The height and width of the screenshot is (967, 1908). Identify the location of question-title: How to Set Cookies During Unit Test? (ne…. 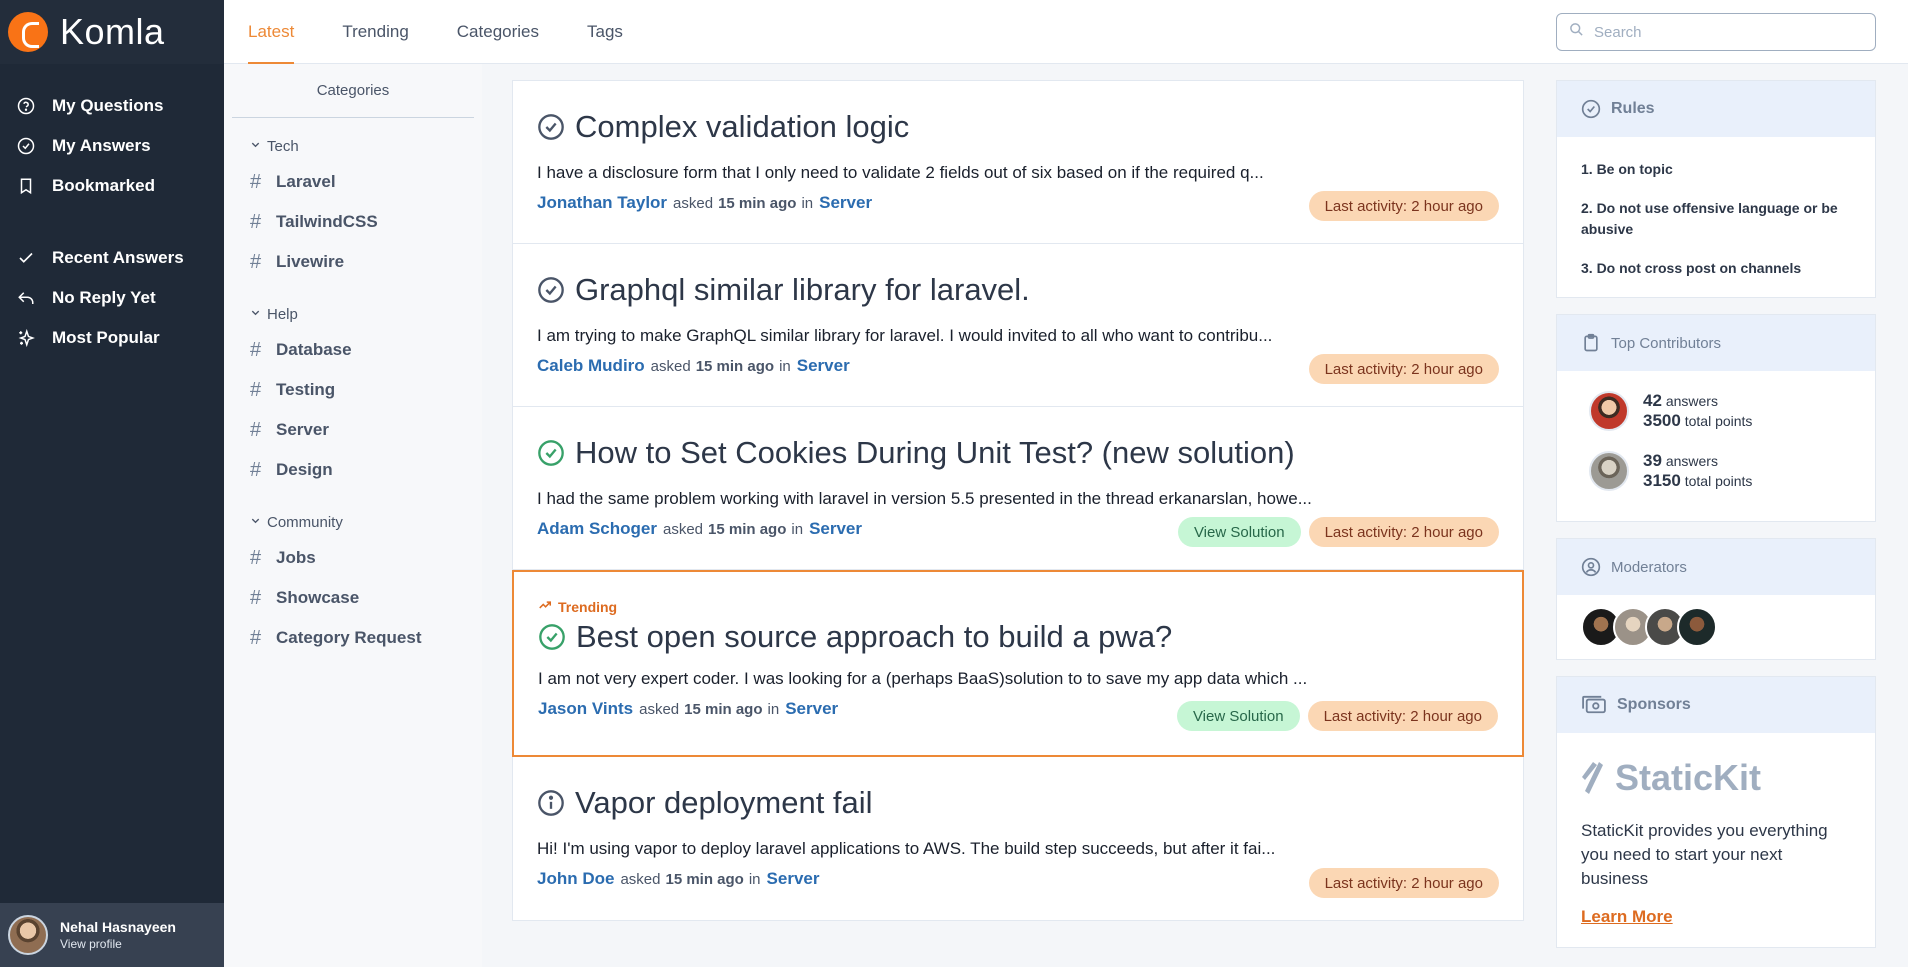
(1018, 453).